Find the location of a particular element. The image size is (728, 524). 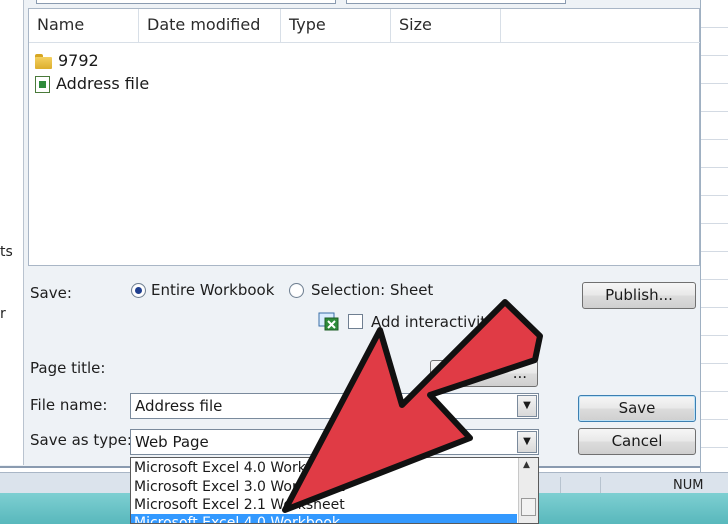

save-as-type-select: Web Page is located at coordinates (334, 442).